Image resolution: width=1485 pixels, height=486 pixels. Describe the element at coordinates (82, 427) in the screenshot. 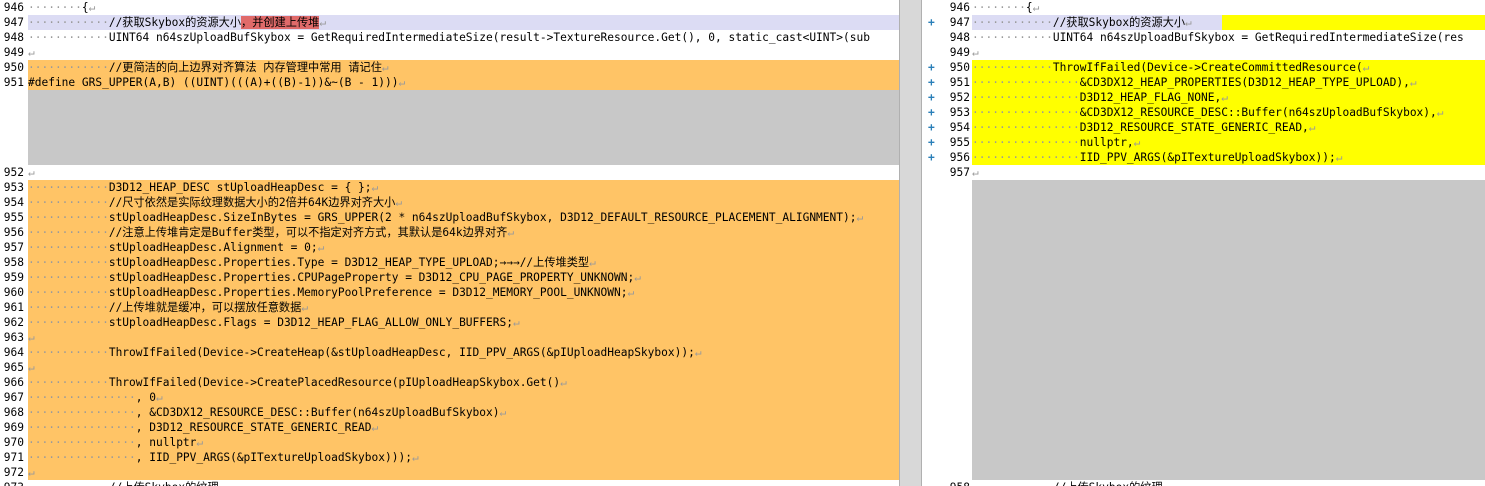

I see `whitespace-dots: ················` at that location.